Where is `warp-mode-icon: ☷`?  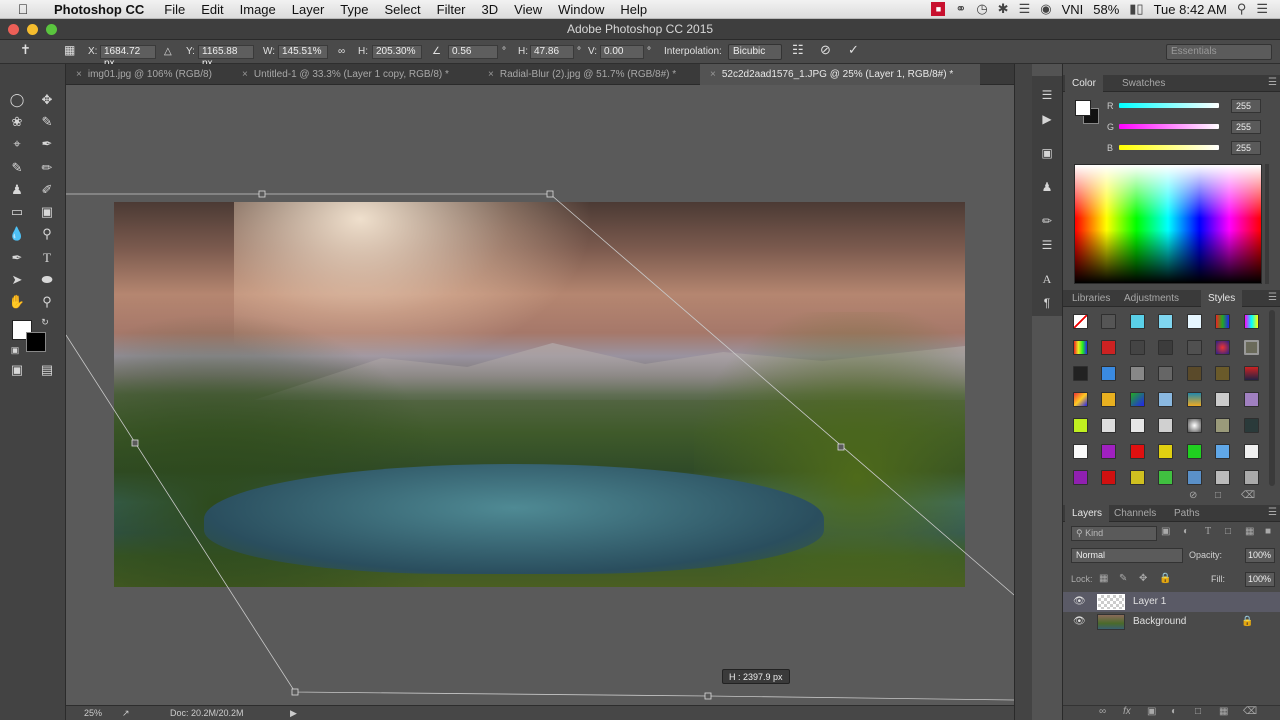 warp-mode-icon: ☷ is located at coordinates (798, 50).